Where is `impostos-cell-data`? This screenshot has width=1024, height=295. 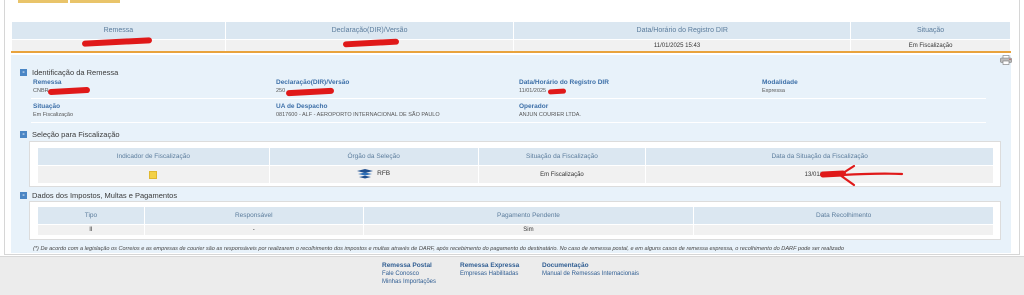
impostos-cell-data is located at coordinates (843, 230).